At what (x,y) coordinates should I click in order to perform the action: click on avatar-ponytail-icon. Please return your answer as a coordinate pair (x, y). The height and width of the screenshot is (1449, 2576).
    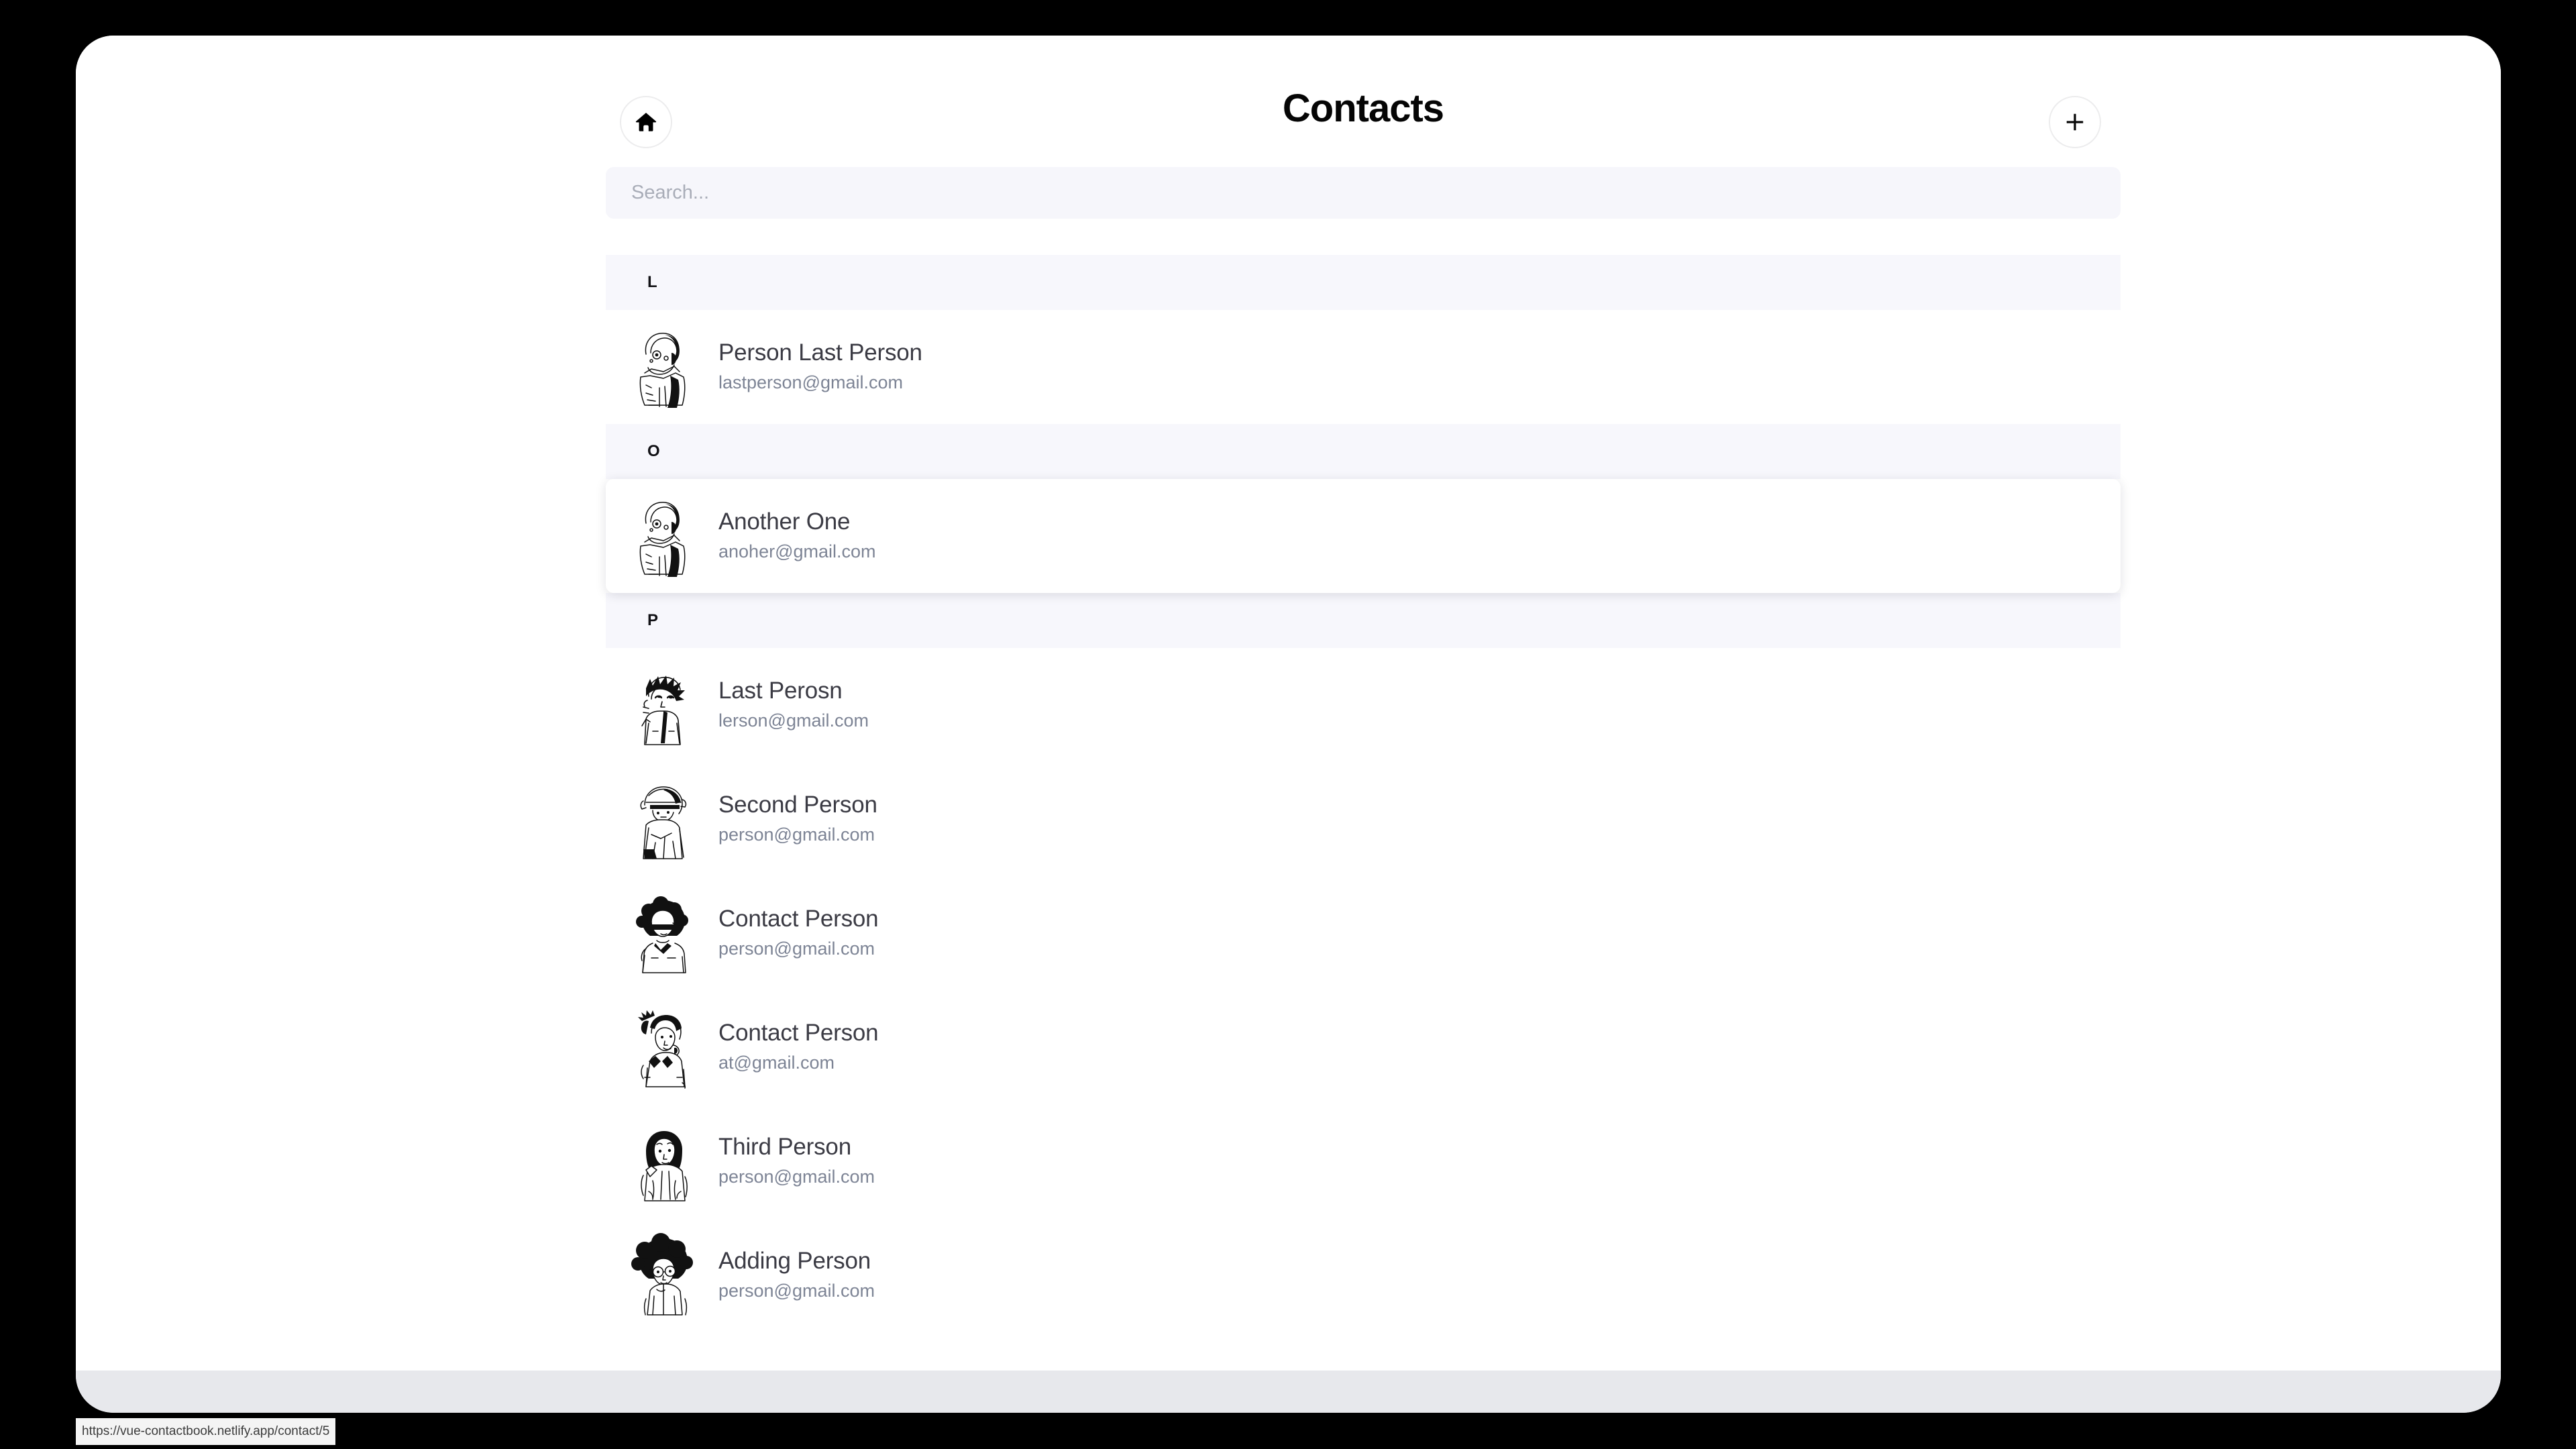
    Looking at the image, I should click on (663, 1047).